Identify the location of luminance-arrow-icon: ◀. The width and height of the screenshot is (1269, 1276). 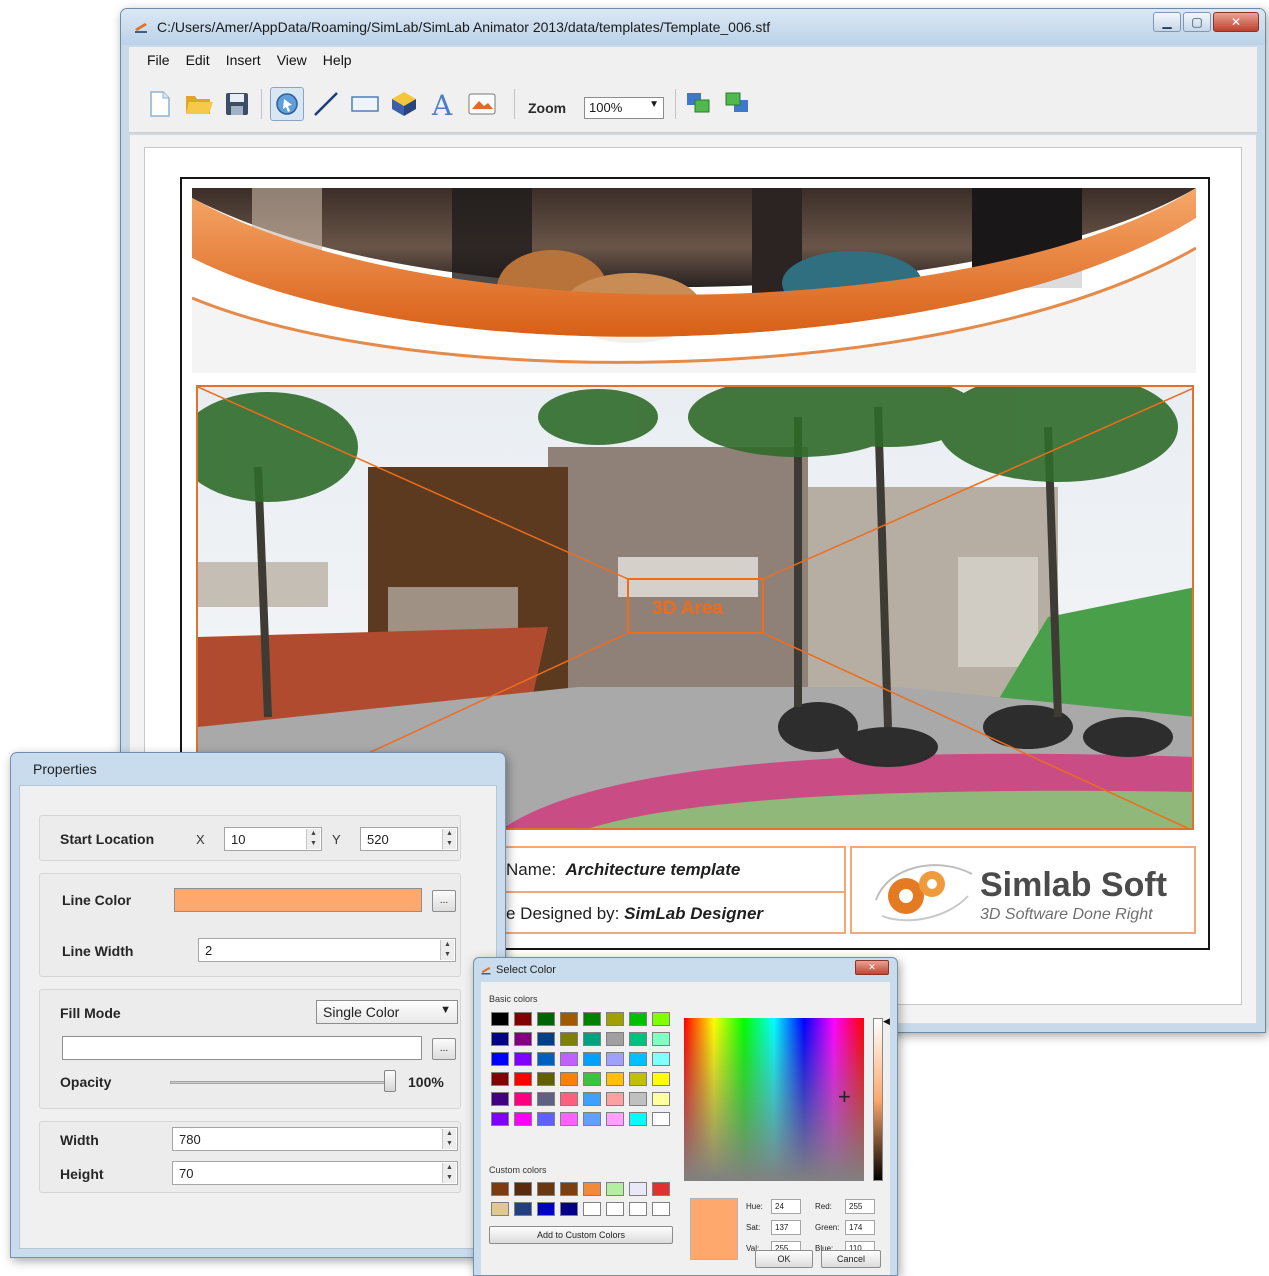
(886, 1021).